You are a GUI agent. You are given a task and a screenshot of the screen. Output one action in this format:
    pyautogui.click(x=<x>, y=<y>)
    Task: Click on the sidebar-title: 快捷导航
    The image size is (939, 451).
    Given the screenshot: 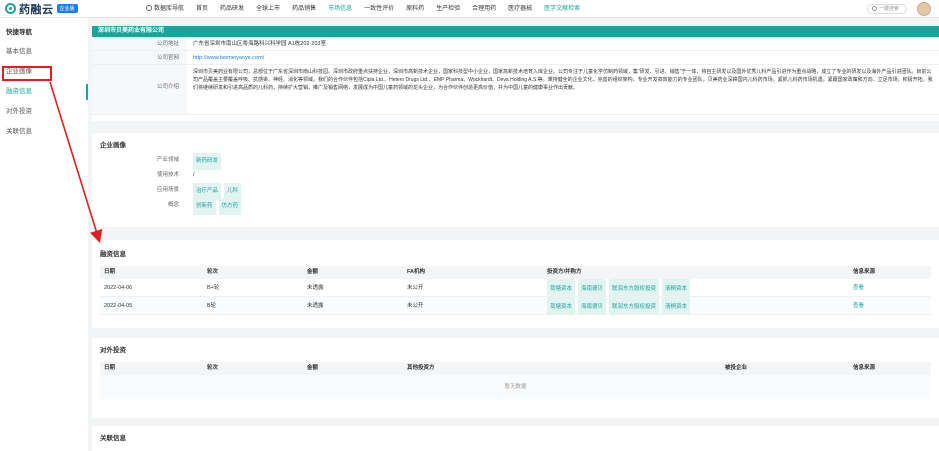 What is the action you would take?
    pyautogui.click(x=19, y=32)
    